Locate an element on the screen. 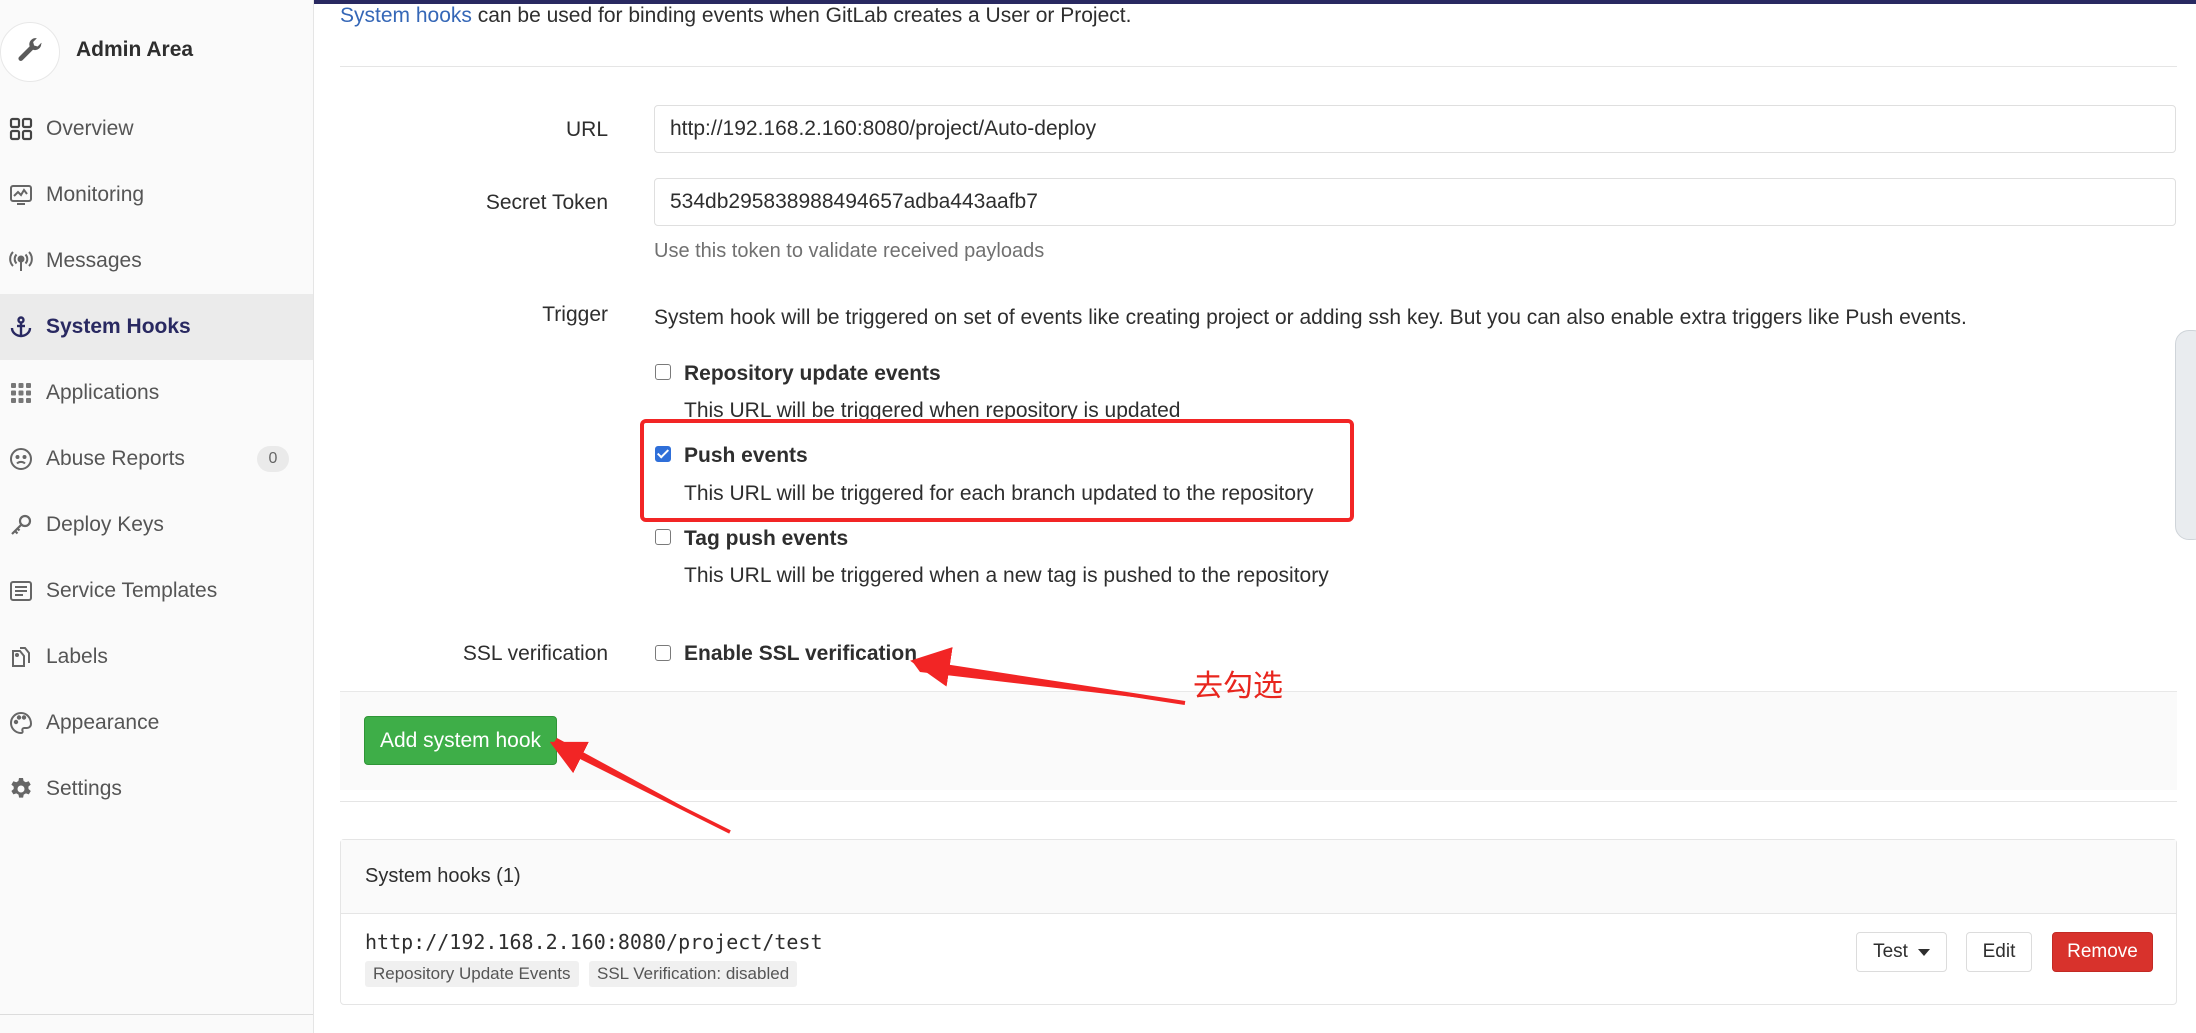 This screenshot has height=1033, width=2196. sidebar-item-label: Applications is located at coordinates (103, 392).